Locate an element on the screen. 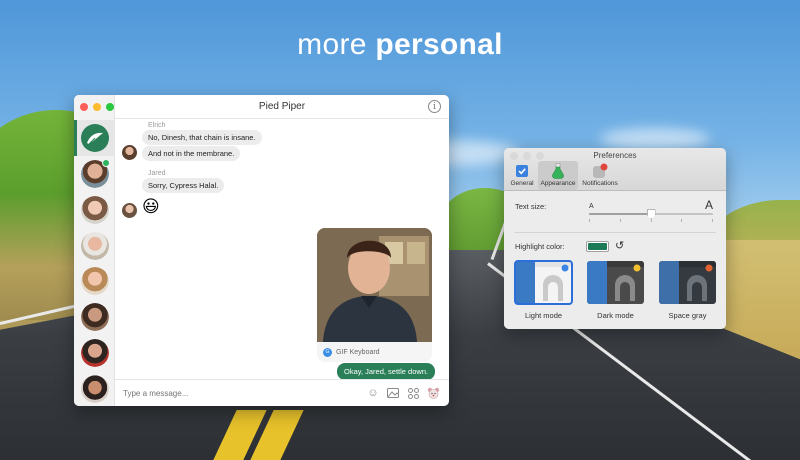  text-size-large-a: A is located at coordinates (709, 205).